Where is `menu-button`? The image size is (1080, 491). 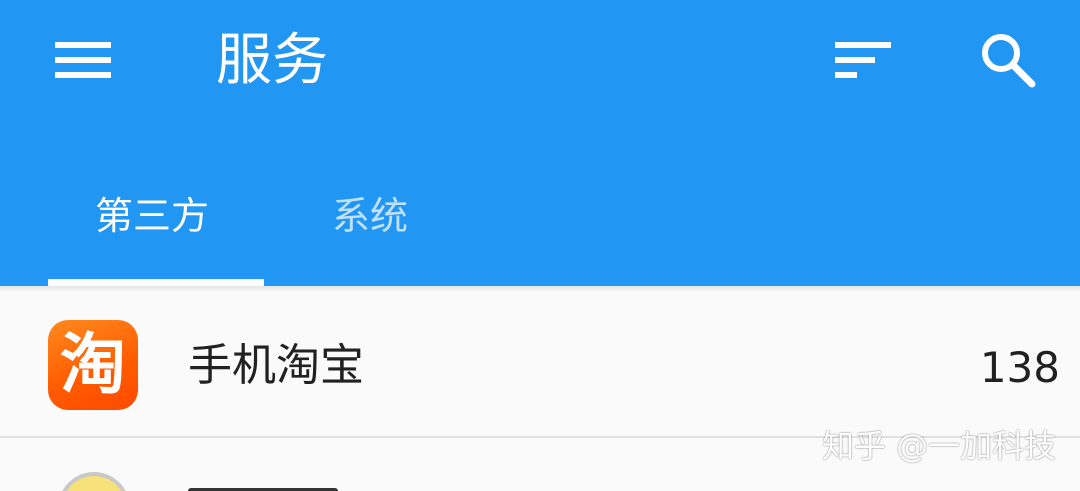 menu-button is located at coordinates (83, 60).